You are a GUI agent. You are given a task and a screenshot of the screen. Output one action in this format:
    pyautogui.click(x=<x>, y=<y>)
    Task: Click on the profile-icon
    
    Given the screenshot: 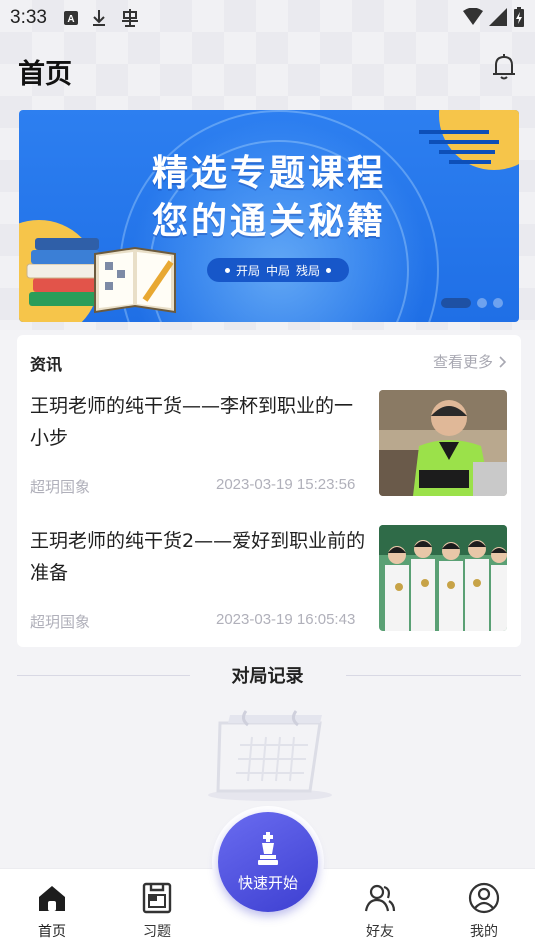 What is the action you would take?
    pyautogui.click(x=484, y=898)
    